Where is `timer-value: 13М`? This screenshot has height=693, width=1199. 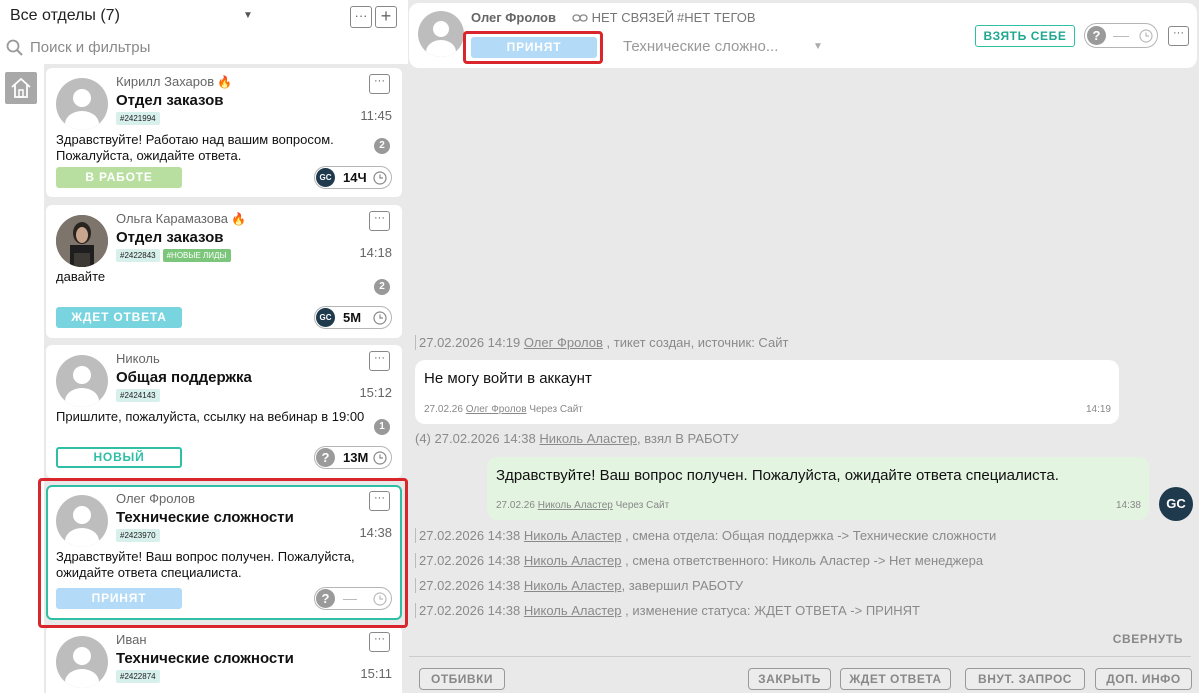
timer-value: 13М is located at coordinates (356, 457).